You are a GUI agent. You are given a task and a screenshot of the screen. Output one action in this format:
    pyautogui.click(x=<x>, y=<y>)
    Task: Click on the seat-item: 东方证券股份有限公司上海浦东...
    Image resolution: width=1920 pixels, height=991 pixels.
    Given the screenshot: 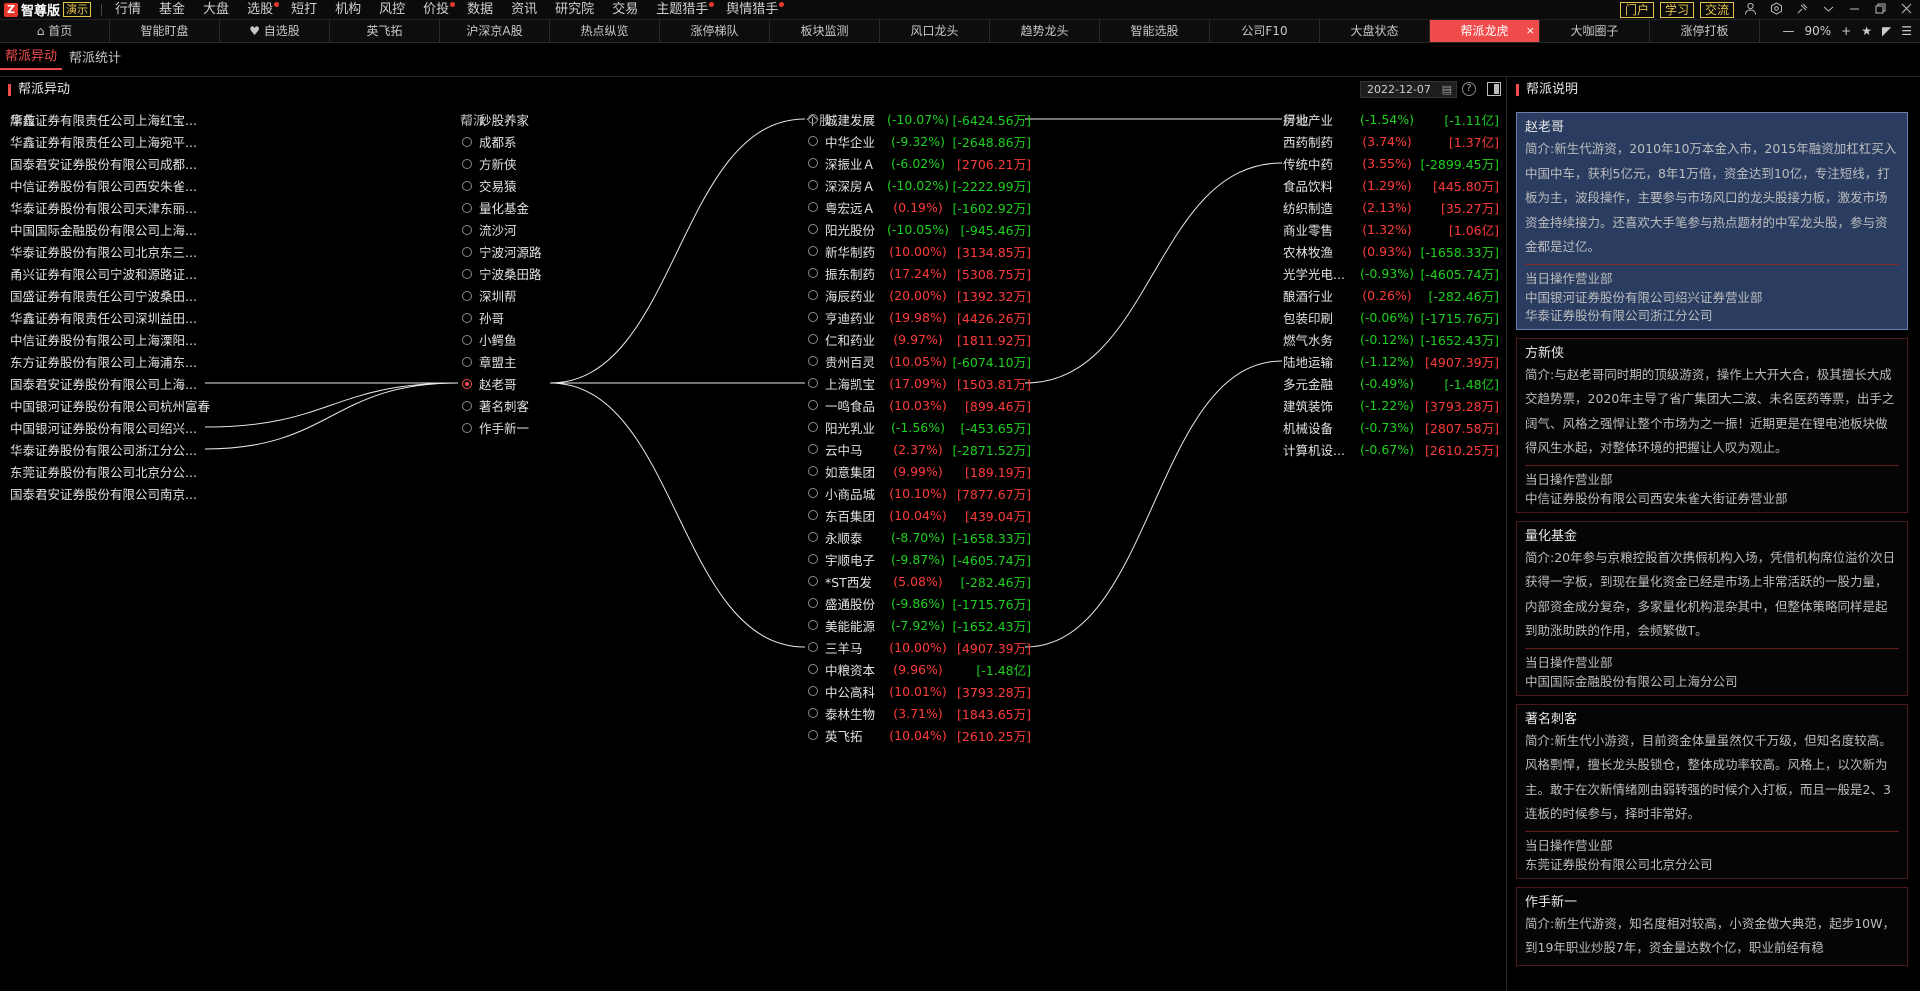 What is the action you would take?
    pyautogui.click(x=110, y=361)
    